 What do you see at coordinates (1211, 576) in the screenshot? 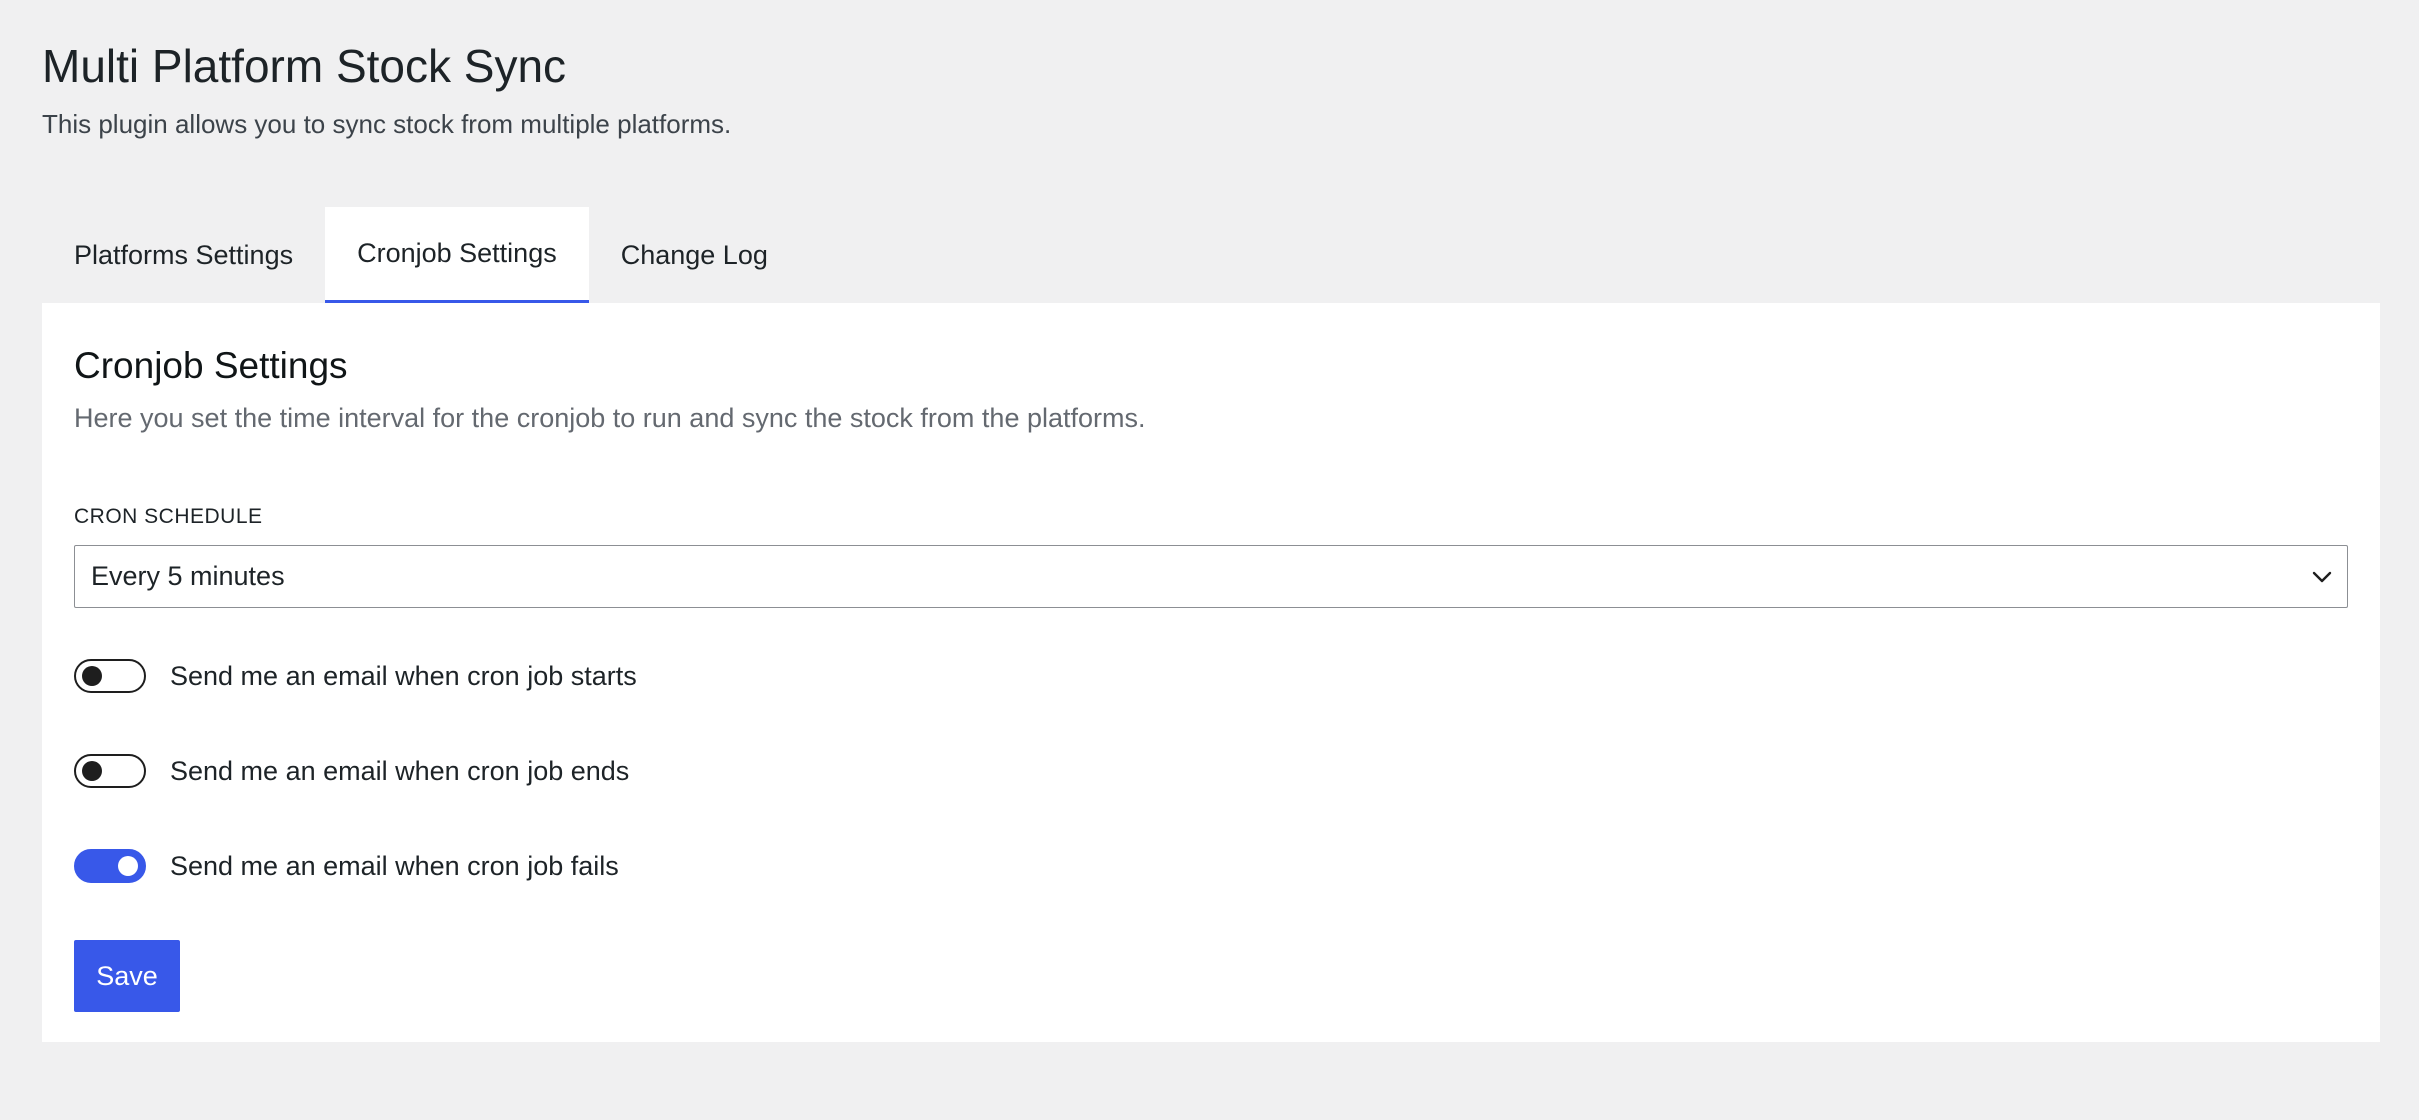
I see `cron-schedule-select: Every 5 minutes` at bounding box center [1211, 576].